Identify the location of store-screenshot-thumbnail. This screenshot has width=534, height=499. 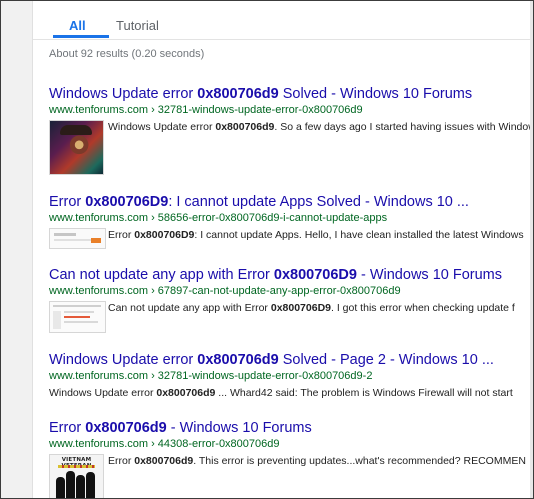
(77, 317).